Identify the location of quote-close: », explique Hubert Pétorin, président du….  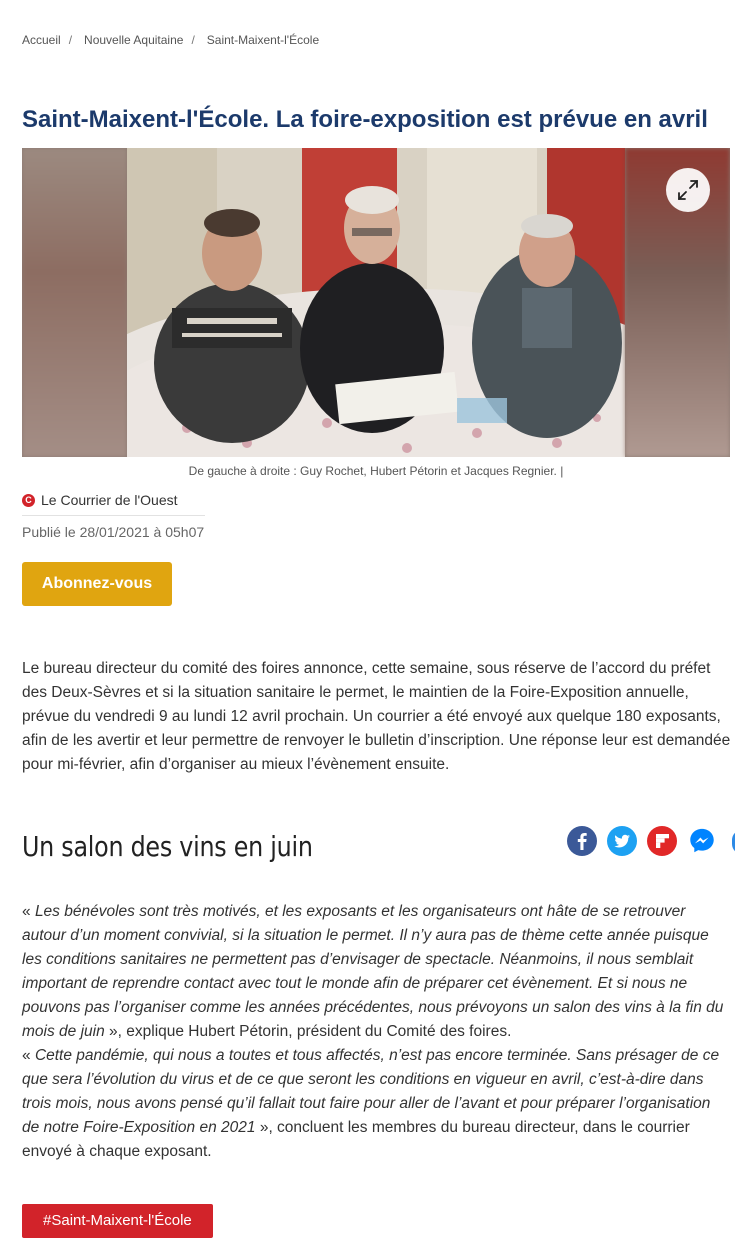
(308, 1031).